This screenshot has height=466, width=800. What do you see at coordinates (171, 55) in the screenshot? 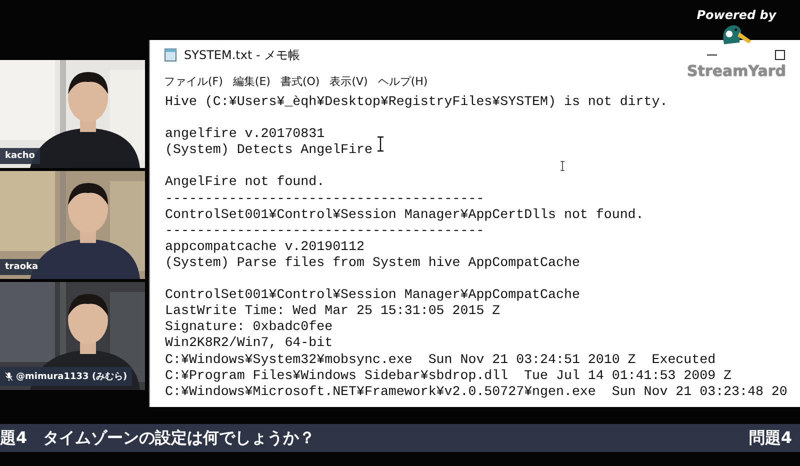
I see `notepad-icon` at bounding box center [171, 55].